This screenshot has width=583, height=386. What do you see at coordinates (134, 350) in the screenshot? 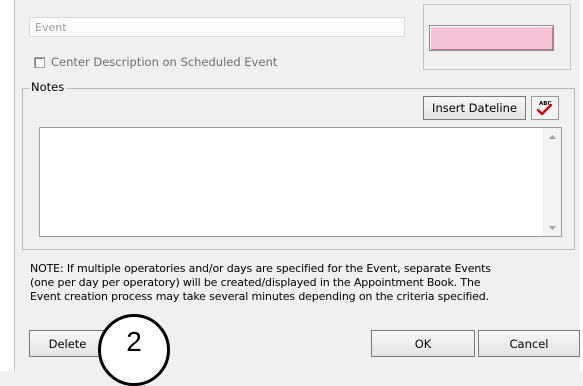
I see `step-callout-badge: 2` at bounding box center [134, 350].